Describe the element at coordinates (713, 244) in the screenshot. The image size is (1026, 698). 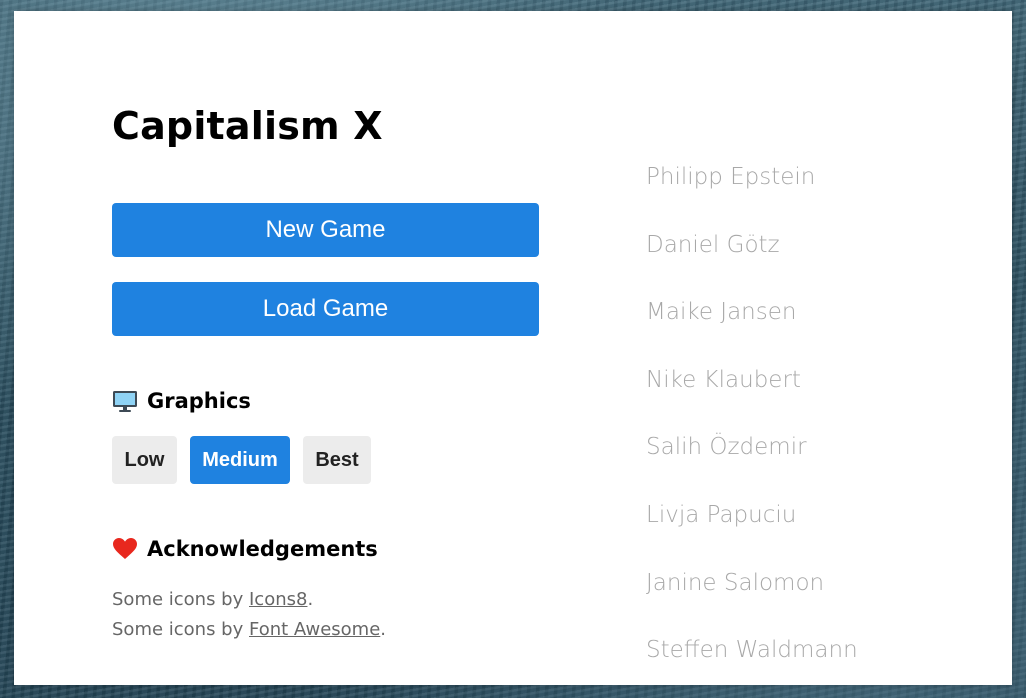
I see `credit-name: Daniel Götz` at that location.